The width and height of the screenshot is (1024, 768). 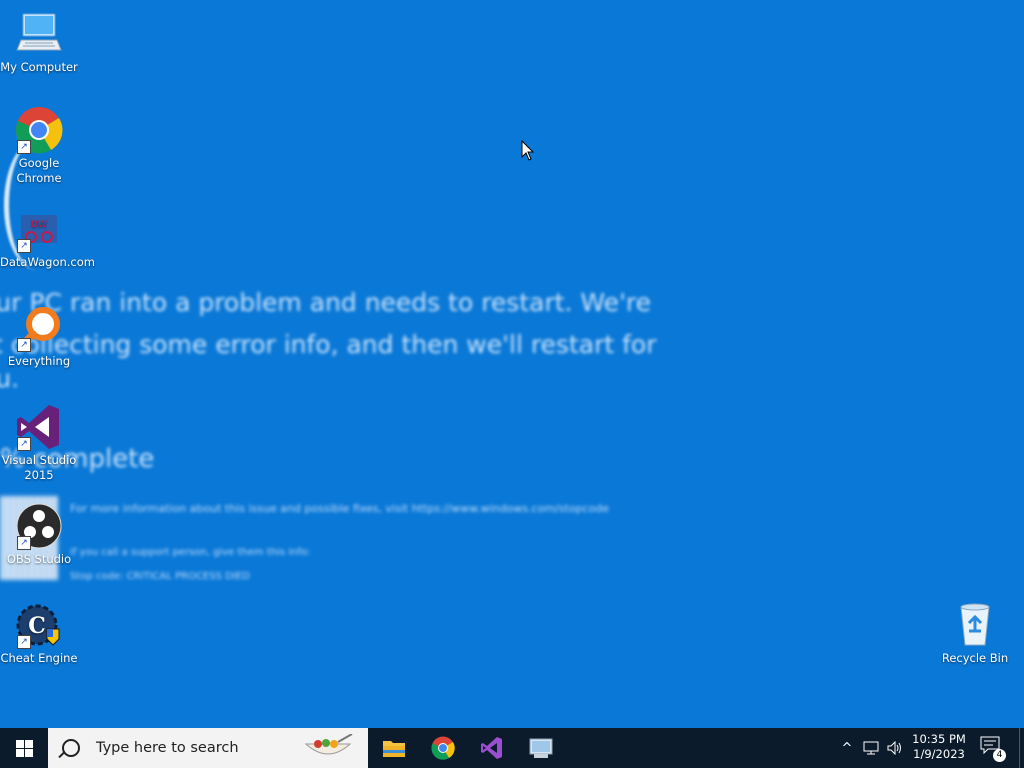 I want to click on desktop-icon-my-computer: My Computer, so click(x=39, y=42).